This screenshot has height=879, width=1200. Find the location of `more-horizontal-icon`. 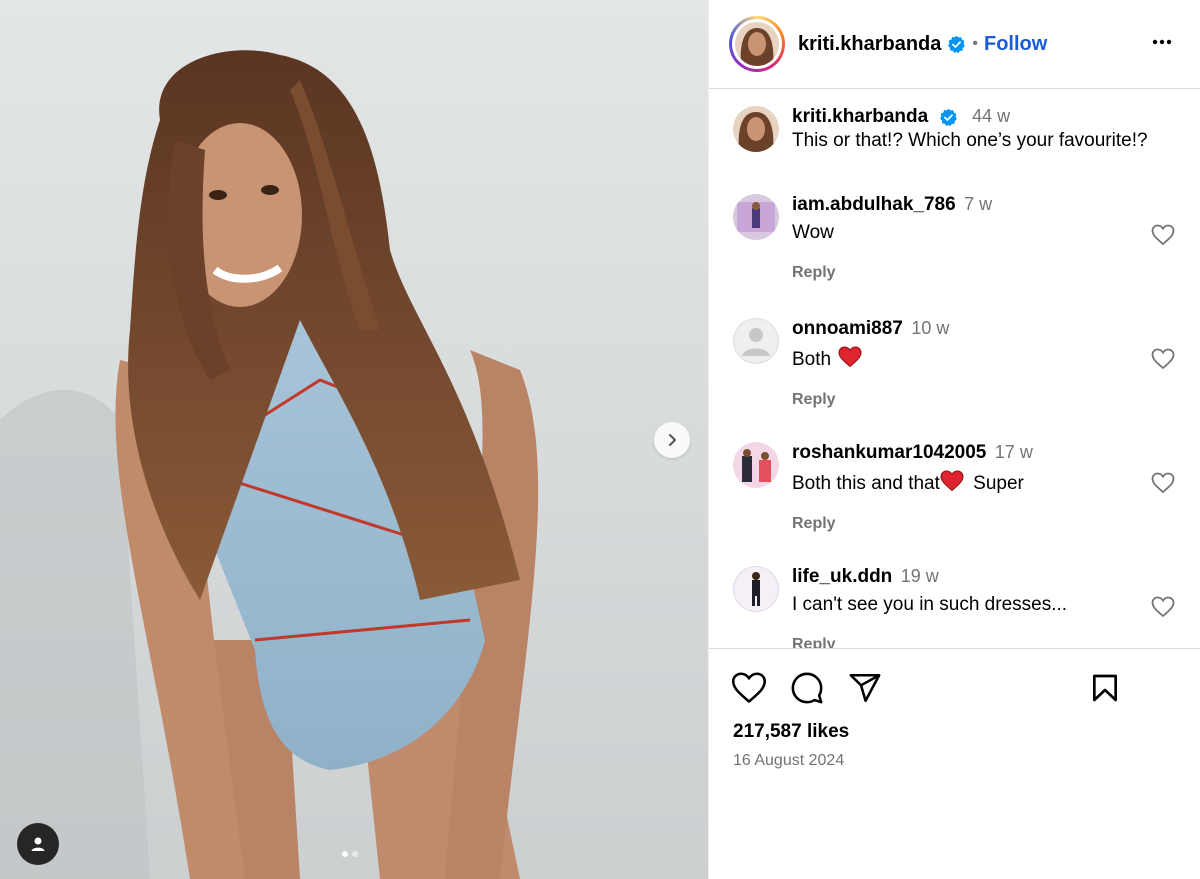

more-horizontal-icon is located at coordinates (1162, 42).